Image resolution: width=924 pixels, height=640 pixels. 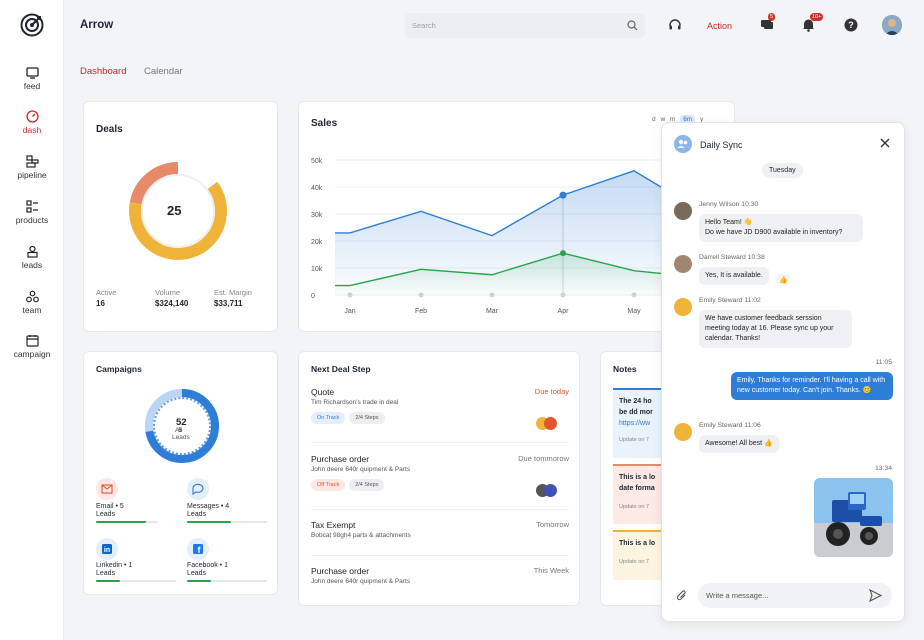 What do you see at coordinates (32, 73) in the screenshot?
I see `monitor-icon` at bounding box center [32, 73].